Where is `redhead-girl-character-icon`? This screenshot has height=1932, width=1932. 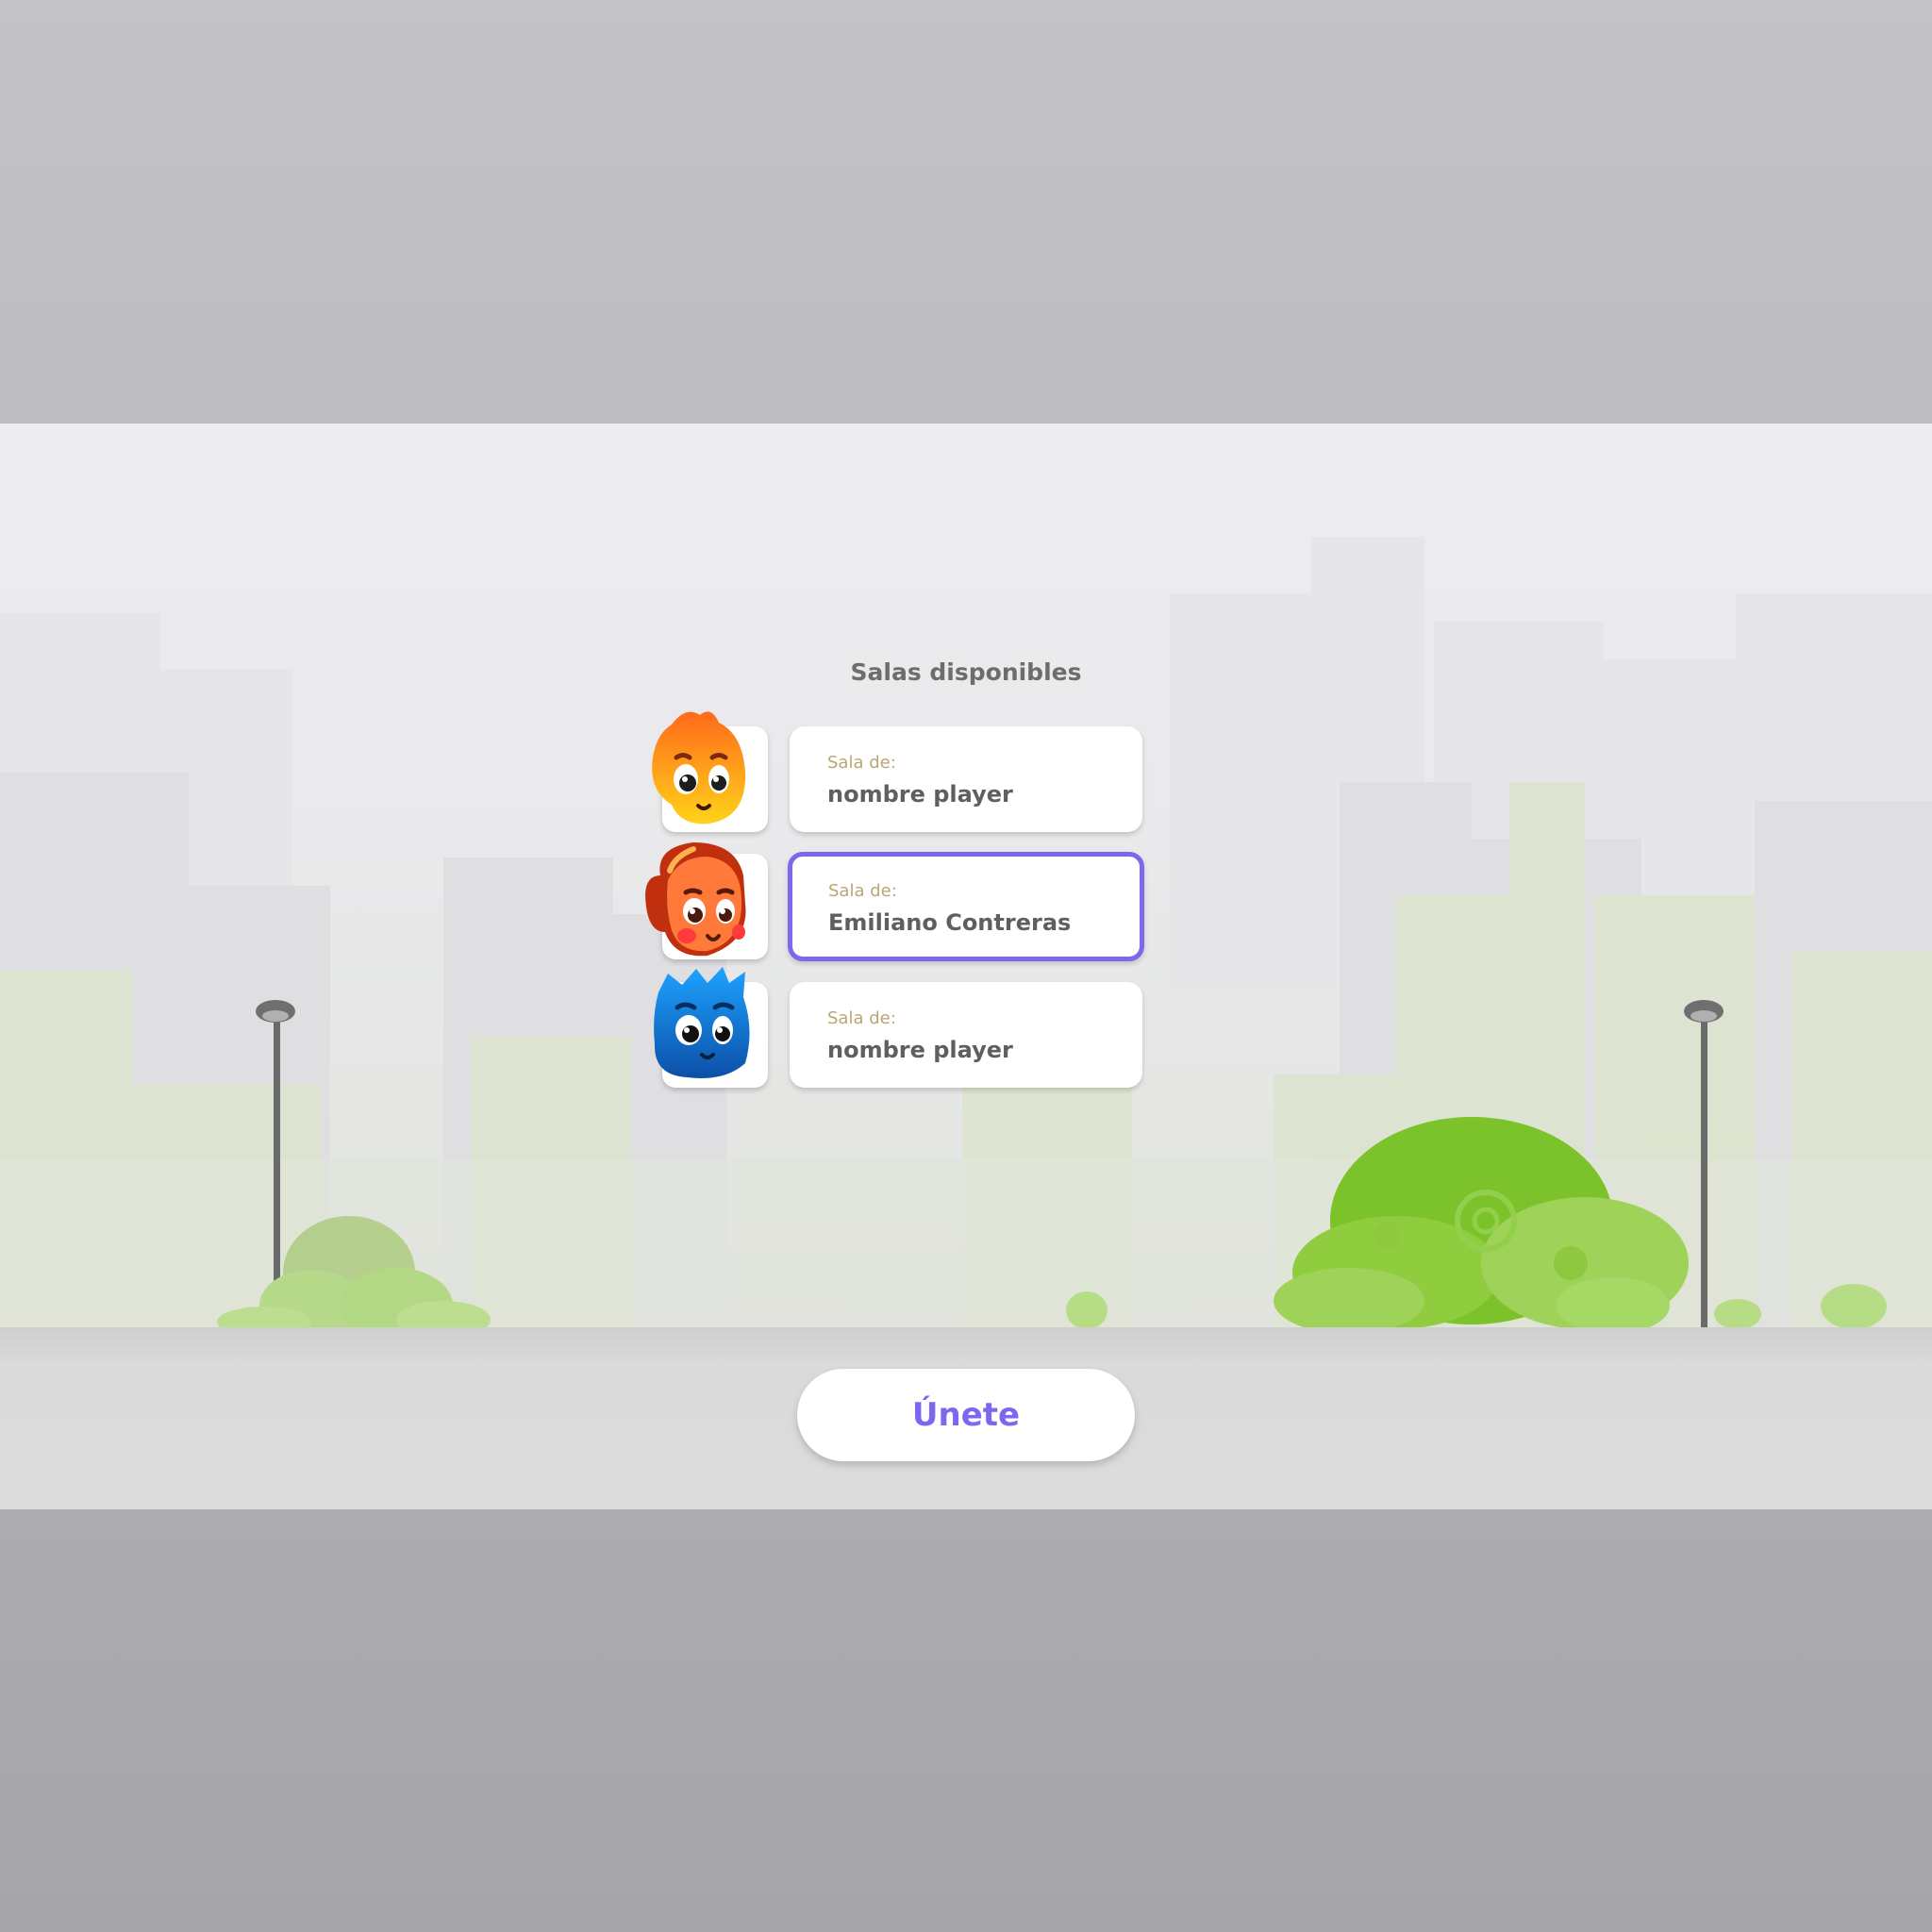 redhead-girl-character-icon is located at coordinates (696, 899).